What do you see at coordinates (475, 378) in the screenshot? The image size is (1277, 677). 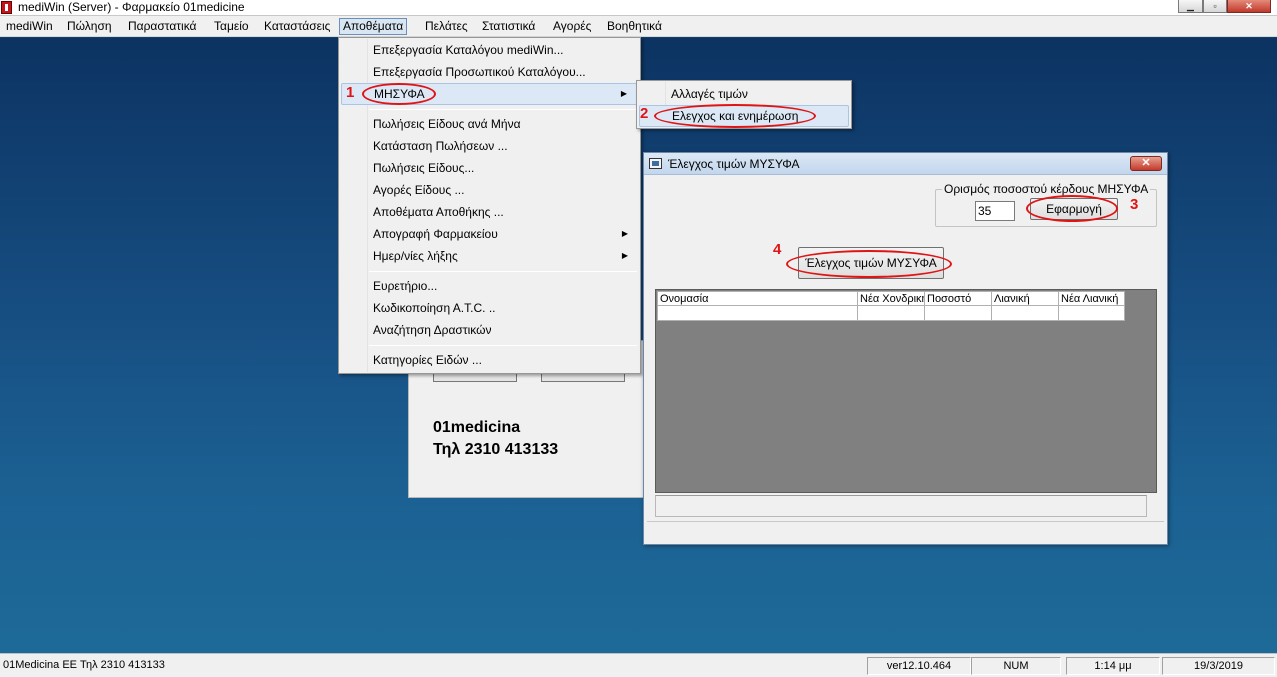 I see `background-button-left` at bounding box center [475, 378].